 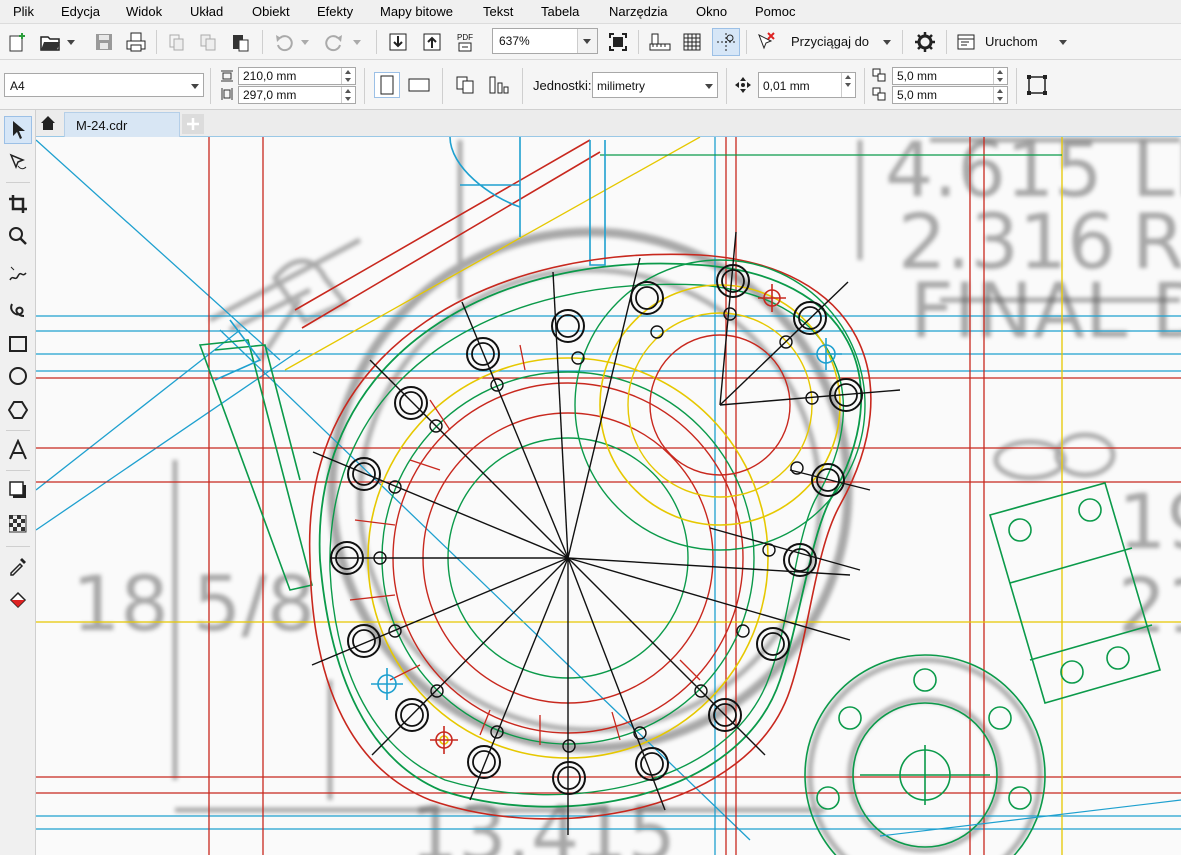 What do you see at coordinates (830, 41) in the screenshot?
I see `snap-to-label: Przyciągaj do` at bounding box center [830, 41].